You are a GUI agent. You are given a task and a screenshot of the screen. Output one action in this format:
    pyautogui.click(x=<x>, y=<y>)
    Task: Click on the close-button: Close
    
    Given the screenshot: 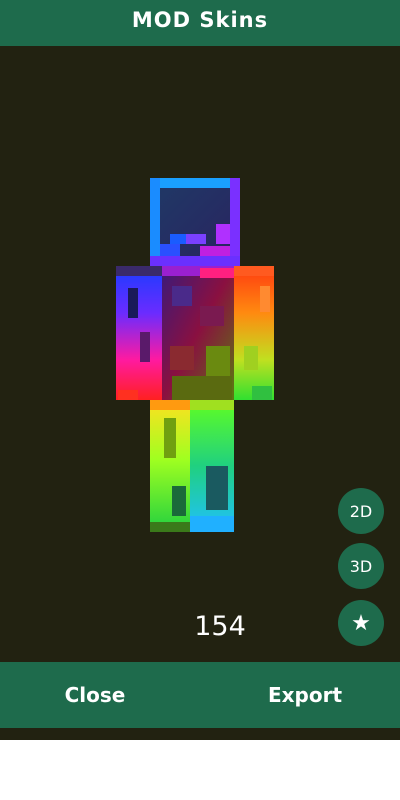 What is the action you would take?
    pyautogui.click(x=95, y=695)
    